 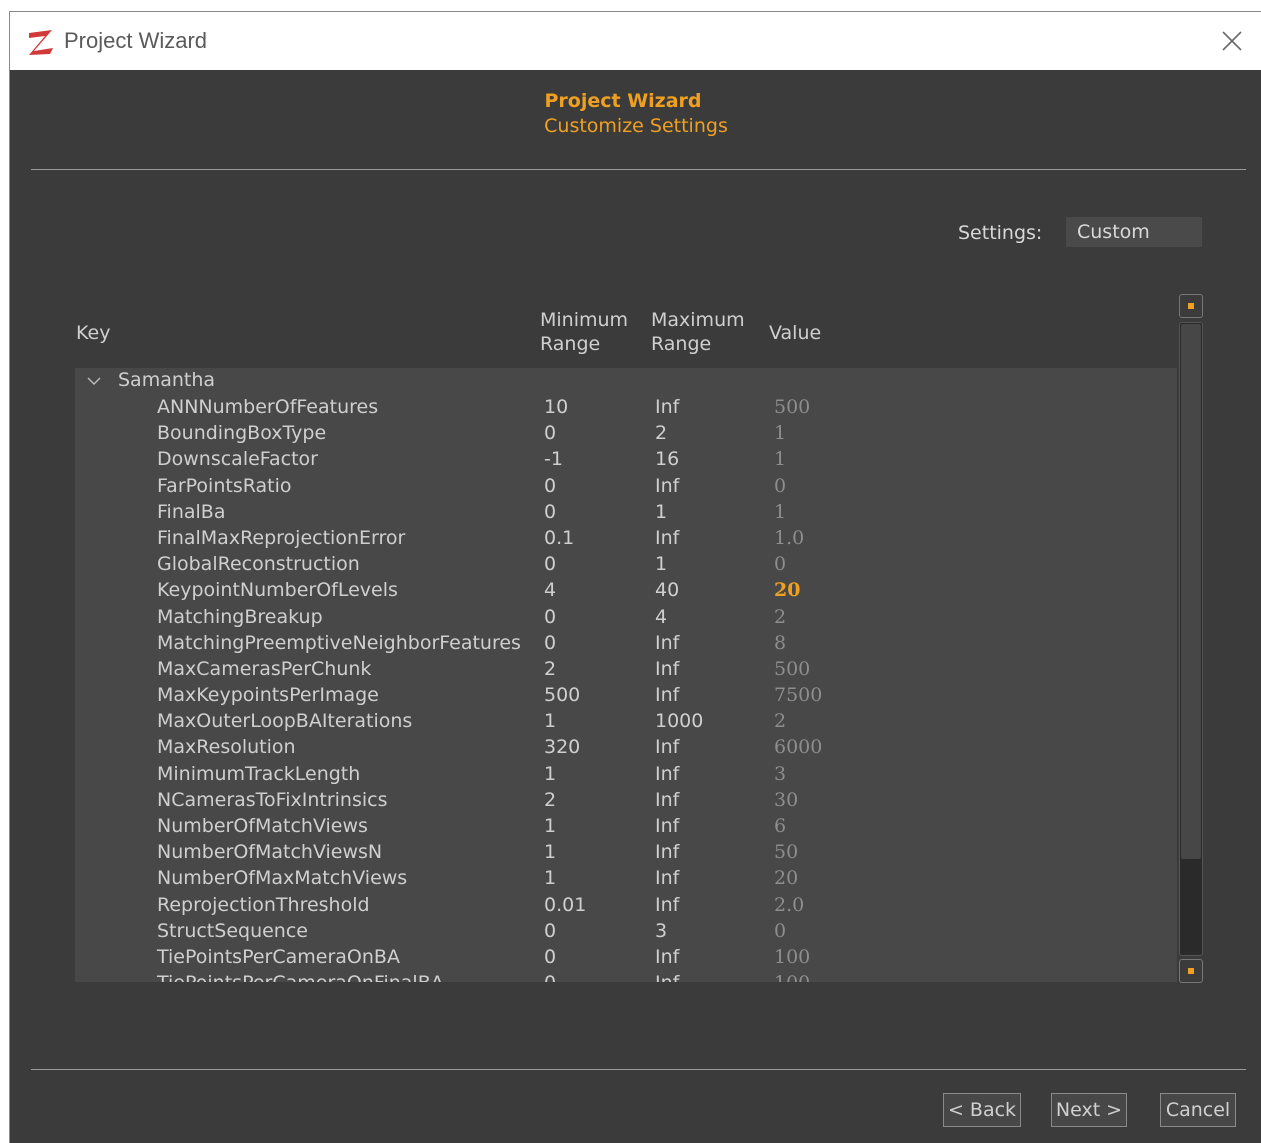 I want to click on table-row: MaxKeypointsPerImage 500 Inf 7500, so click(x=626, y=695).